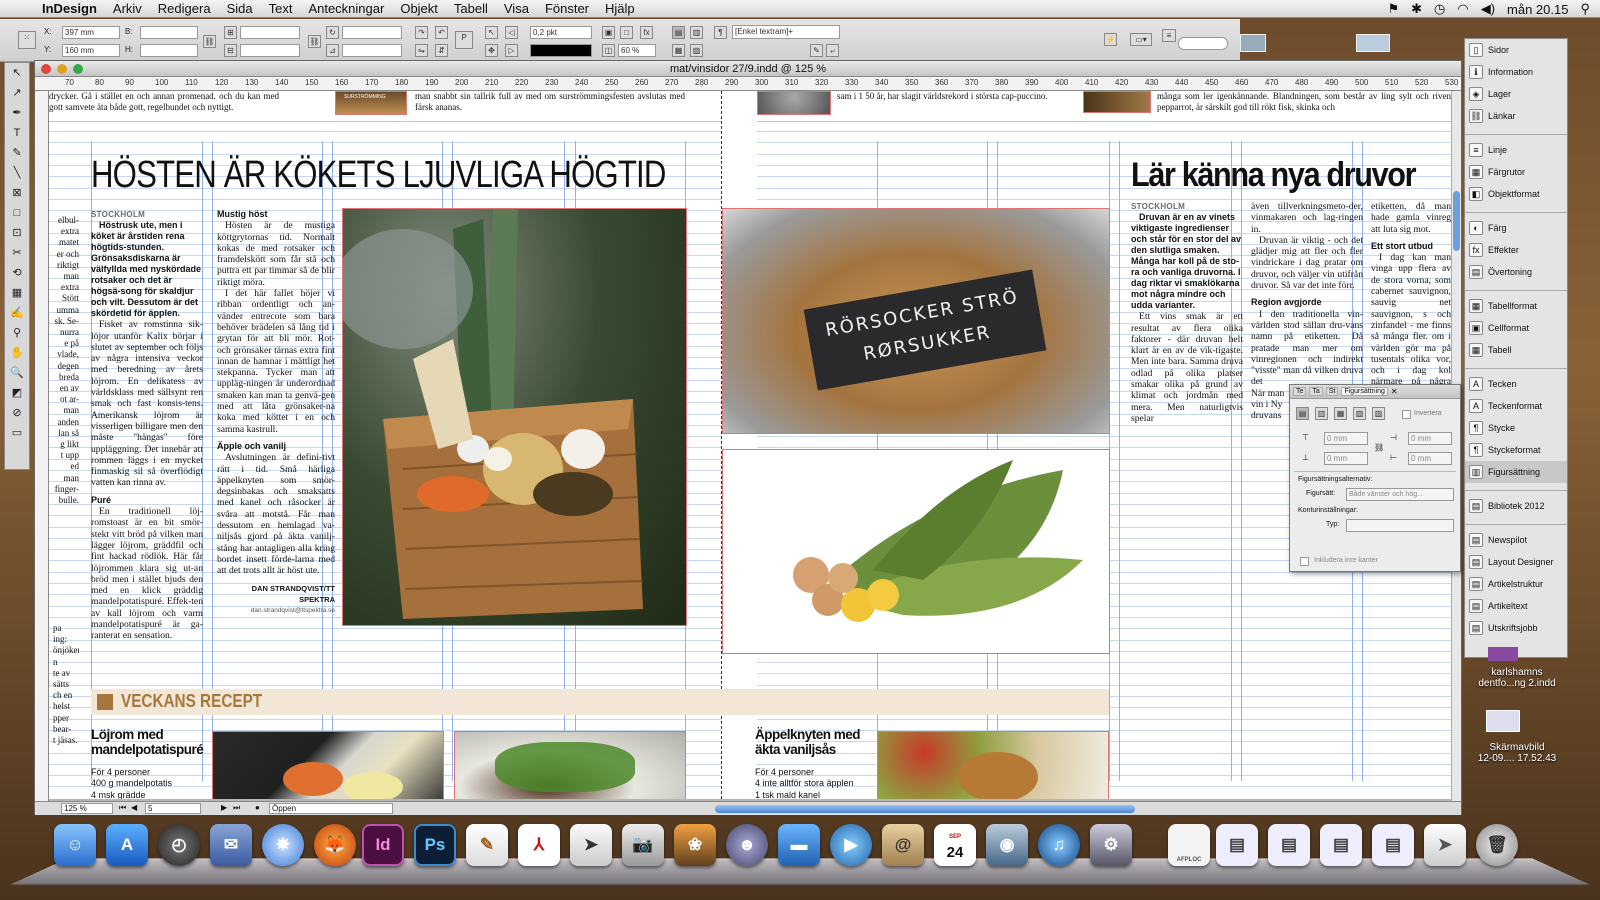 The height and width of the screenshot is (900, 1600). I want to click on reference-point-icon: ⁙, so click(27, 40).